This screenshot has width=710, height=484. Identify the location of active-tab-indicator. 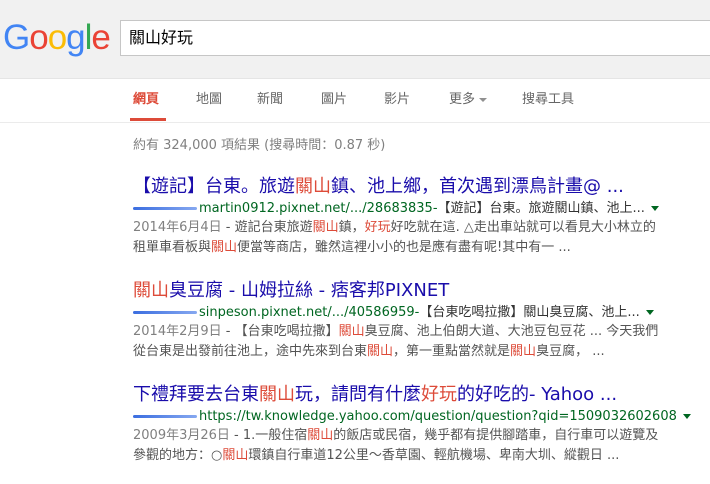
(148, 119).